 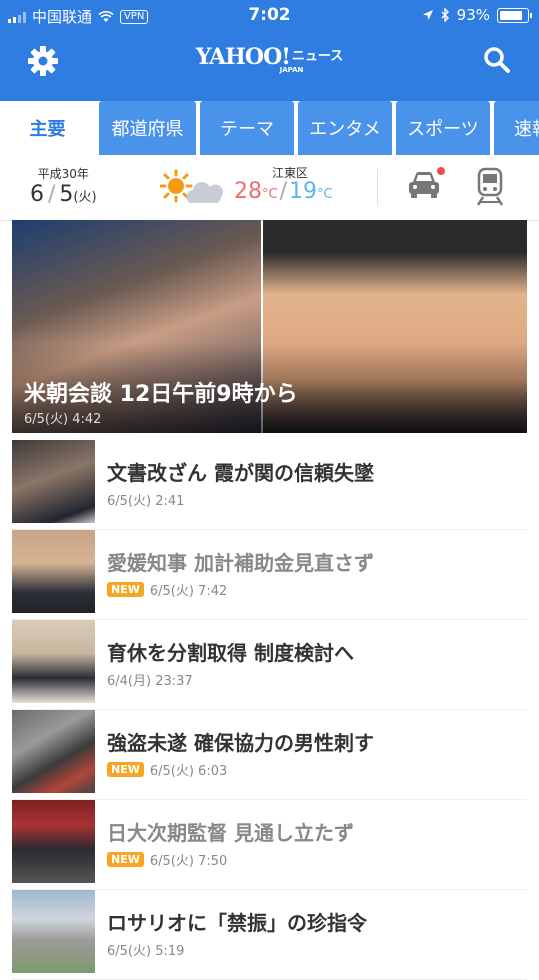 What do you see at coordinates (270, 194) in the screenshot?
I see `high-unit: °C` at bounding box center [270, 194].